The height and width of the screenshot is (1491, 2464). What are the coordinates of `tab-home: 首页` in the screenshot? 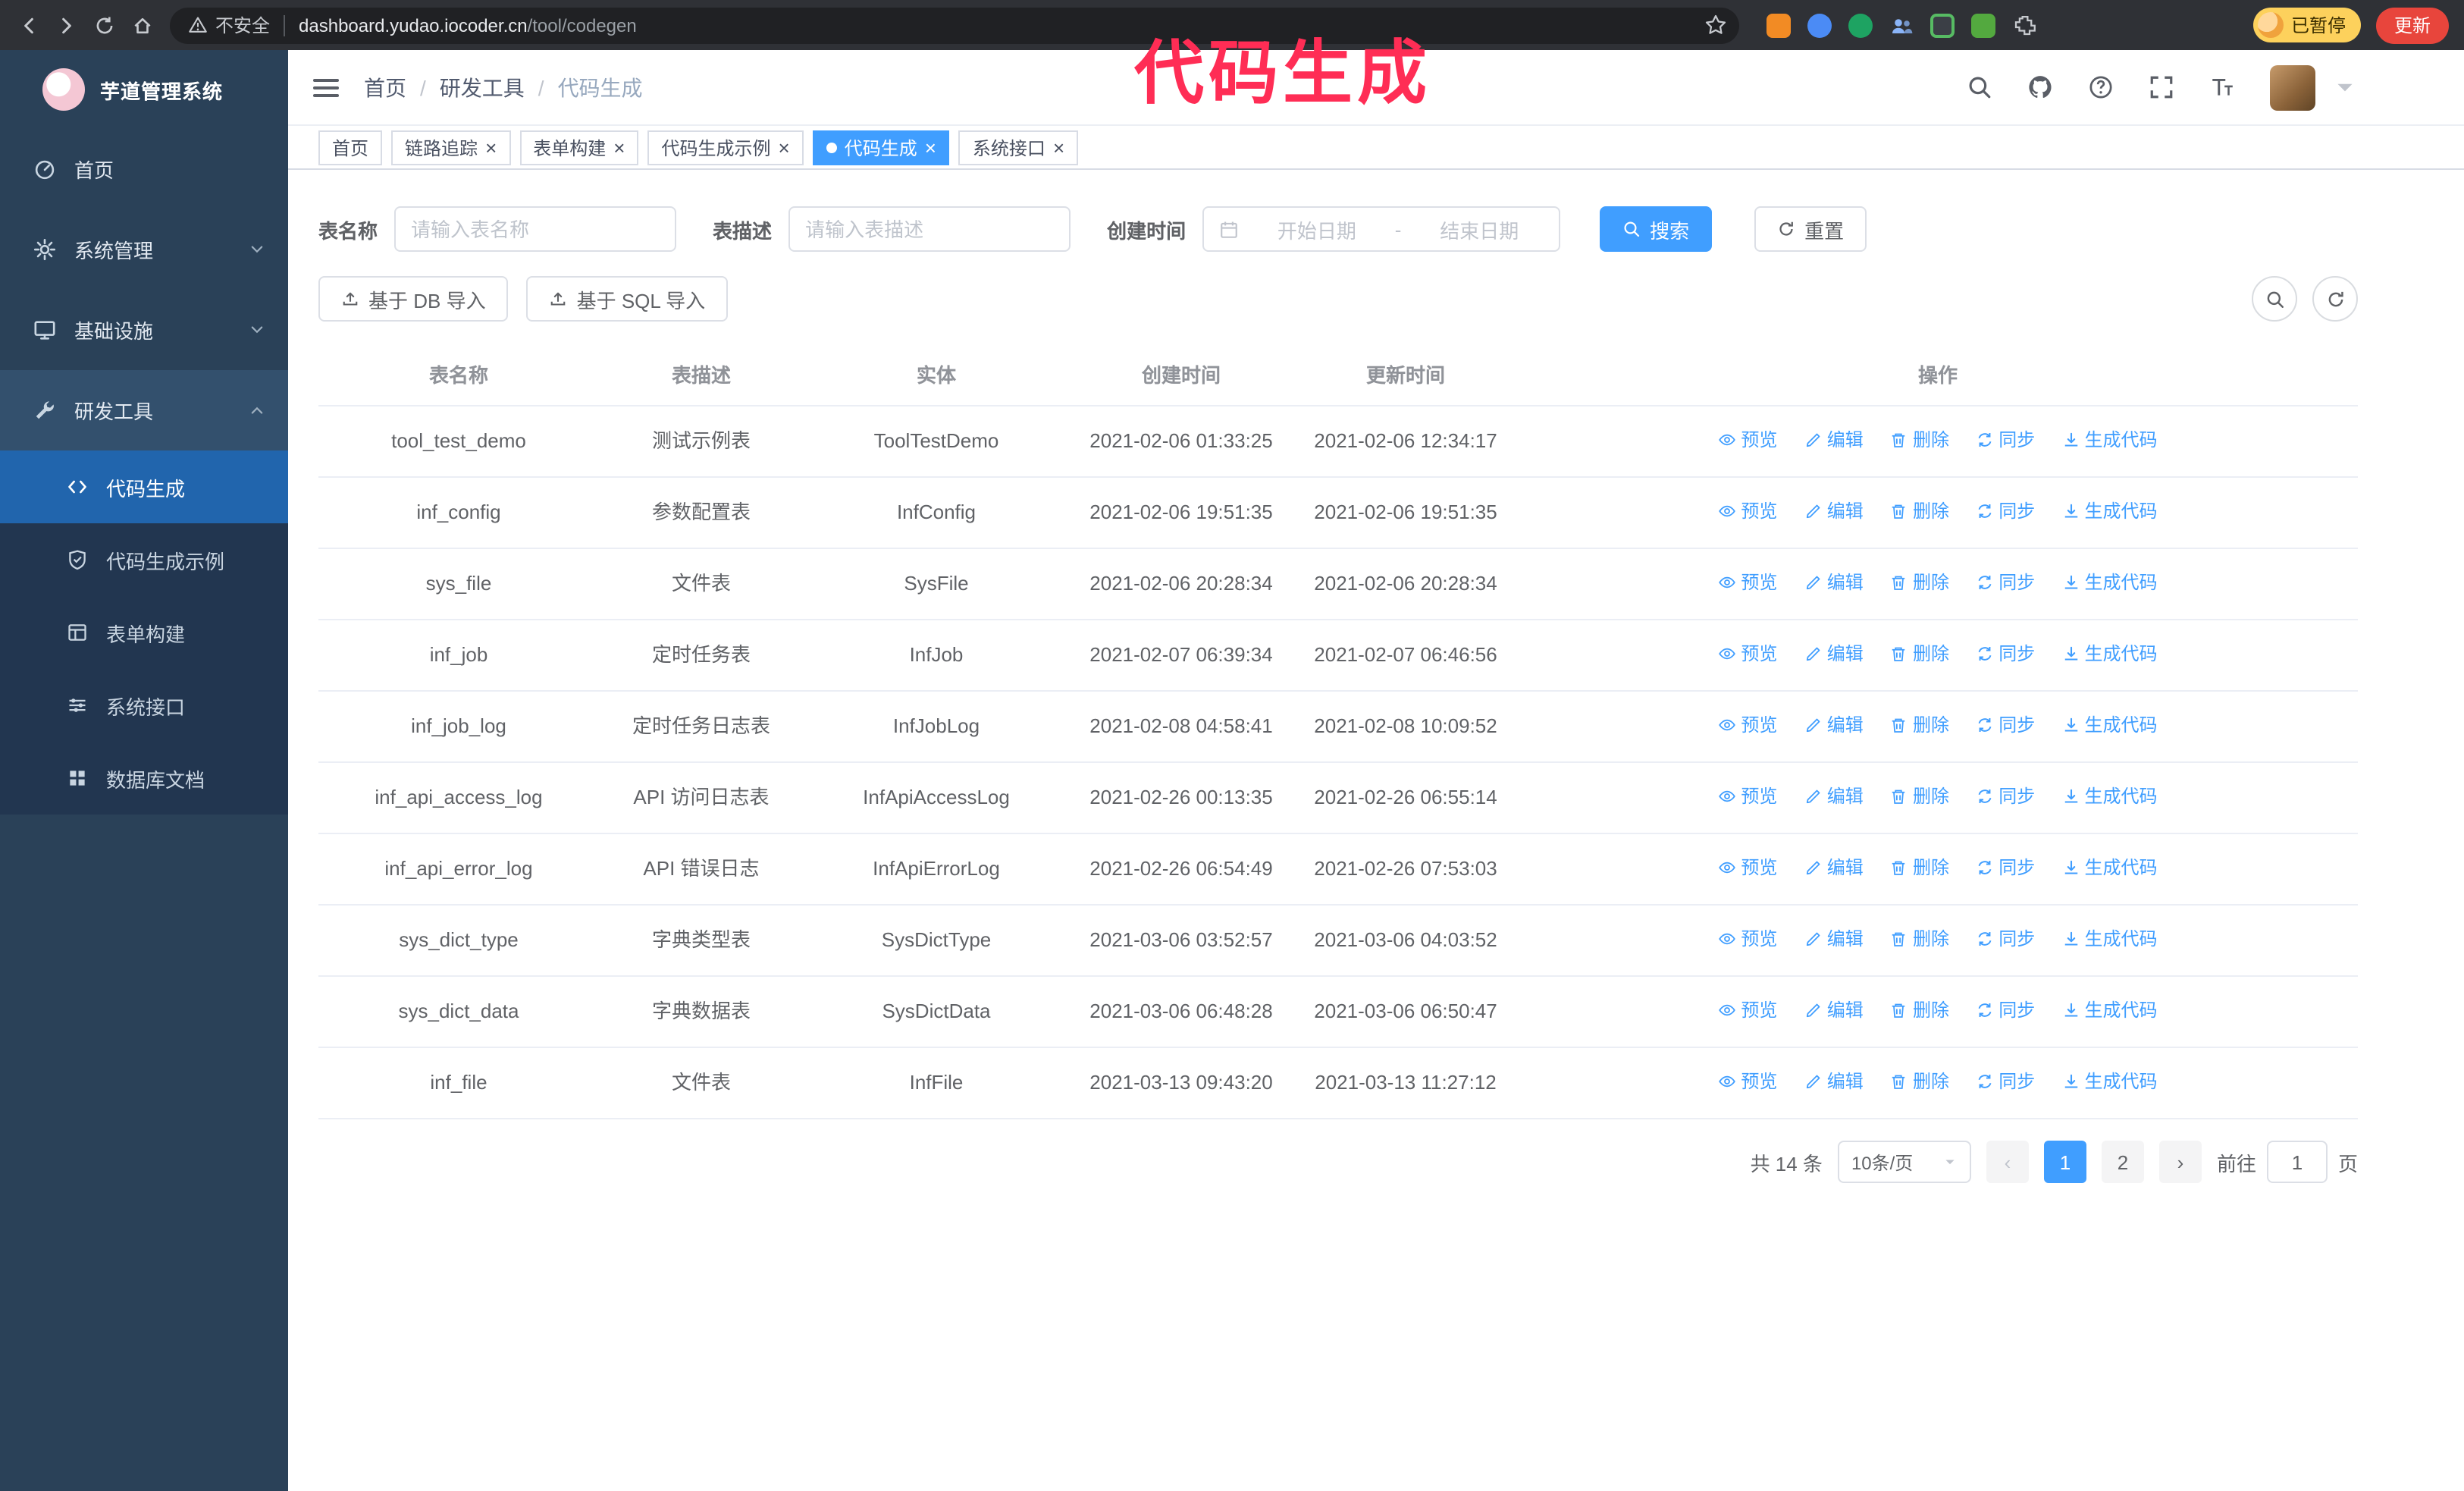 It's located at (351, 147).